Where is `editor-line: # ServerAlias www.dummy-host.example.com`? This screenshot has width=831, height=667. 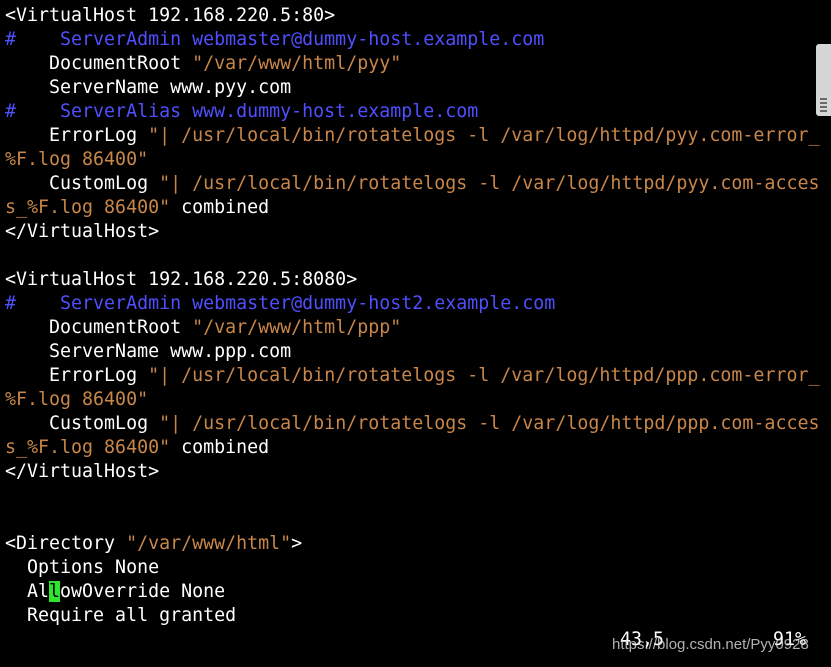
editor-line: # ServerAlias www.dummy-host.example.com is located at coordinates (412, 112).